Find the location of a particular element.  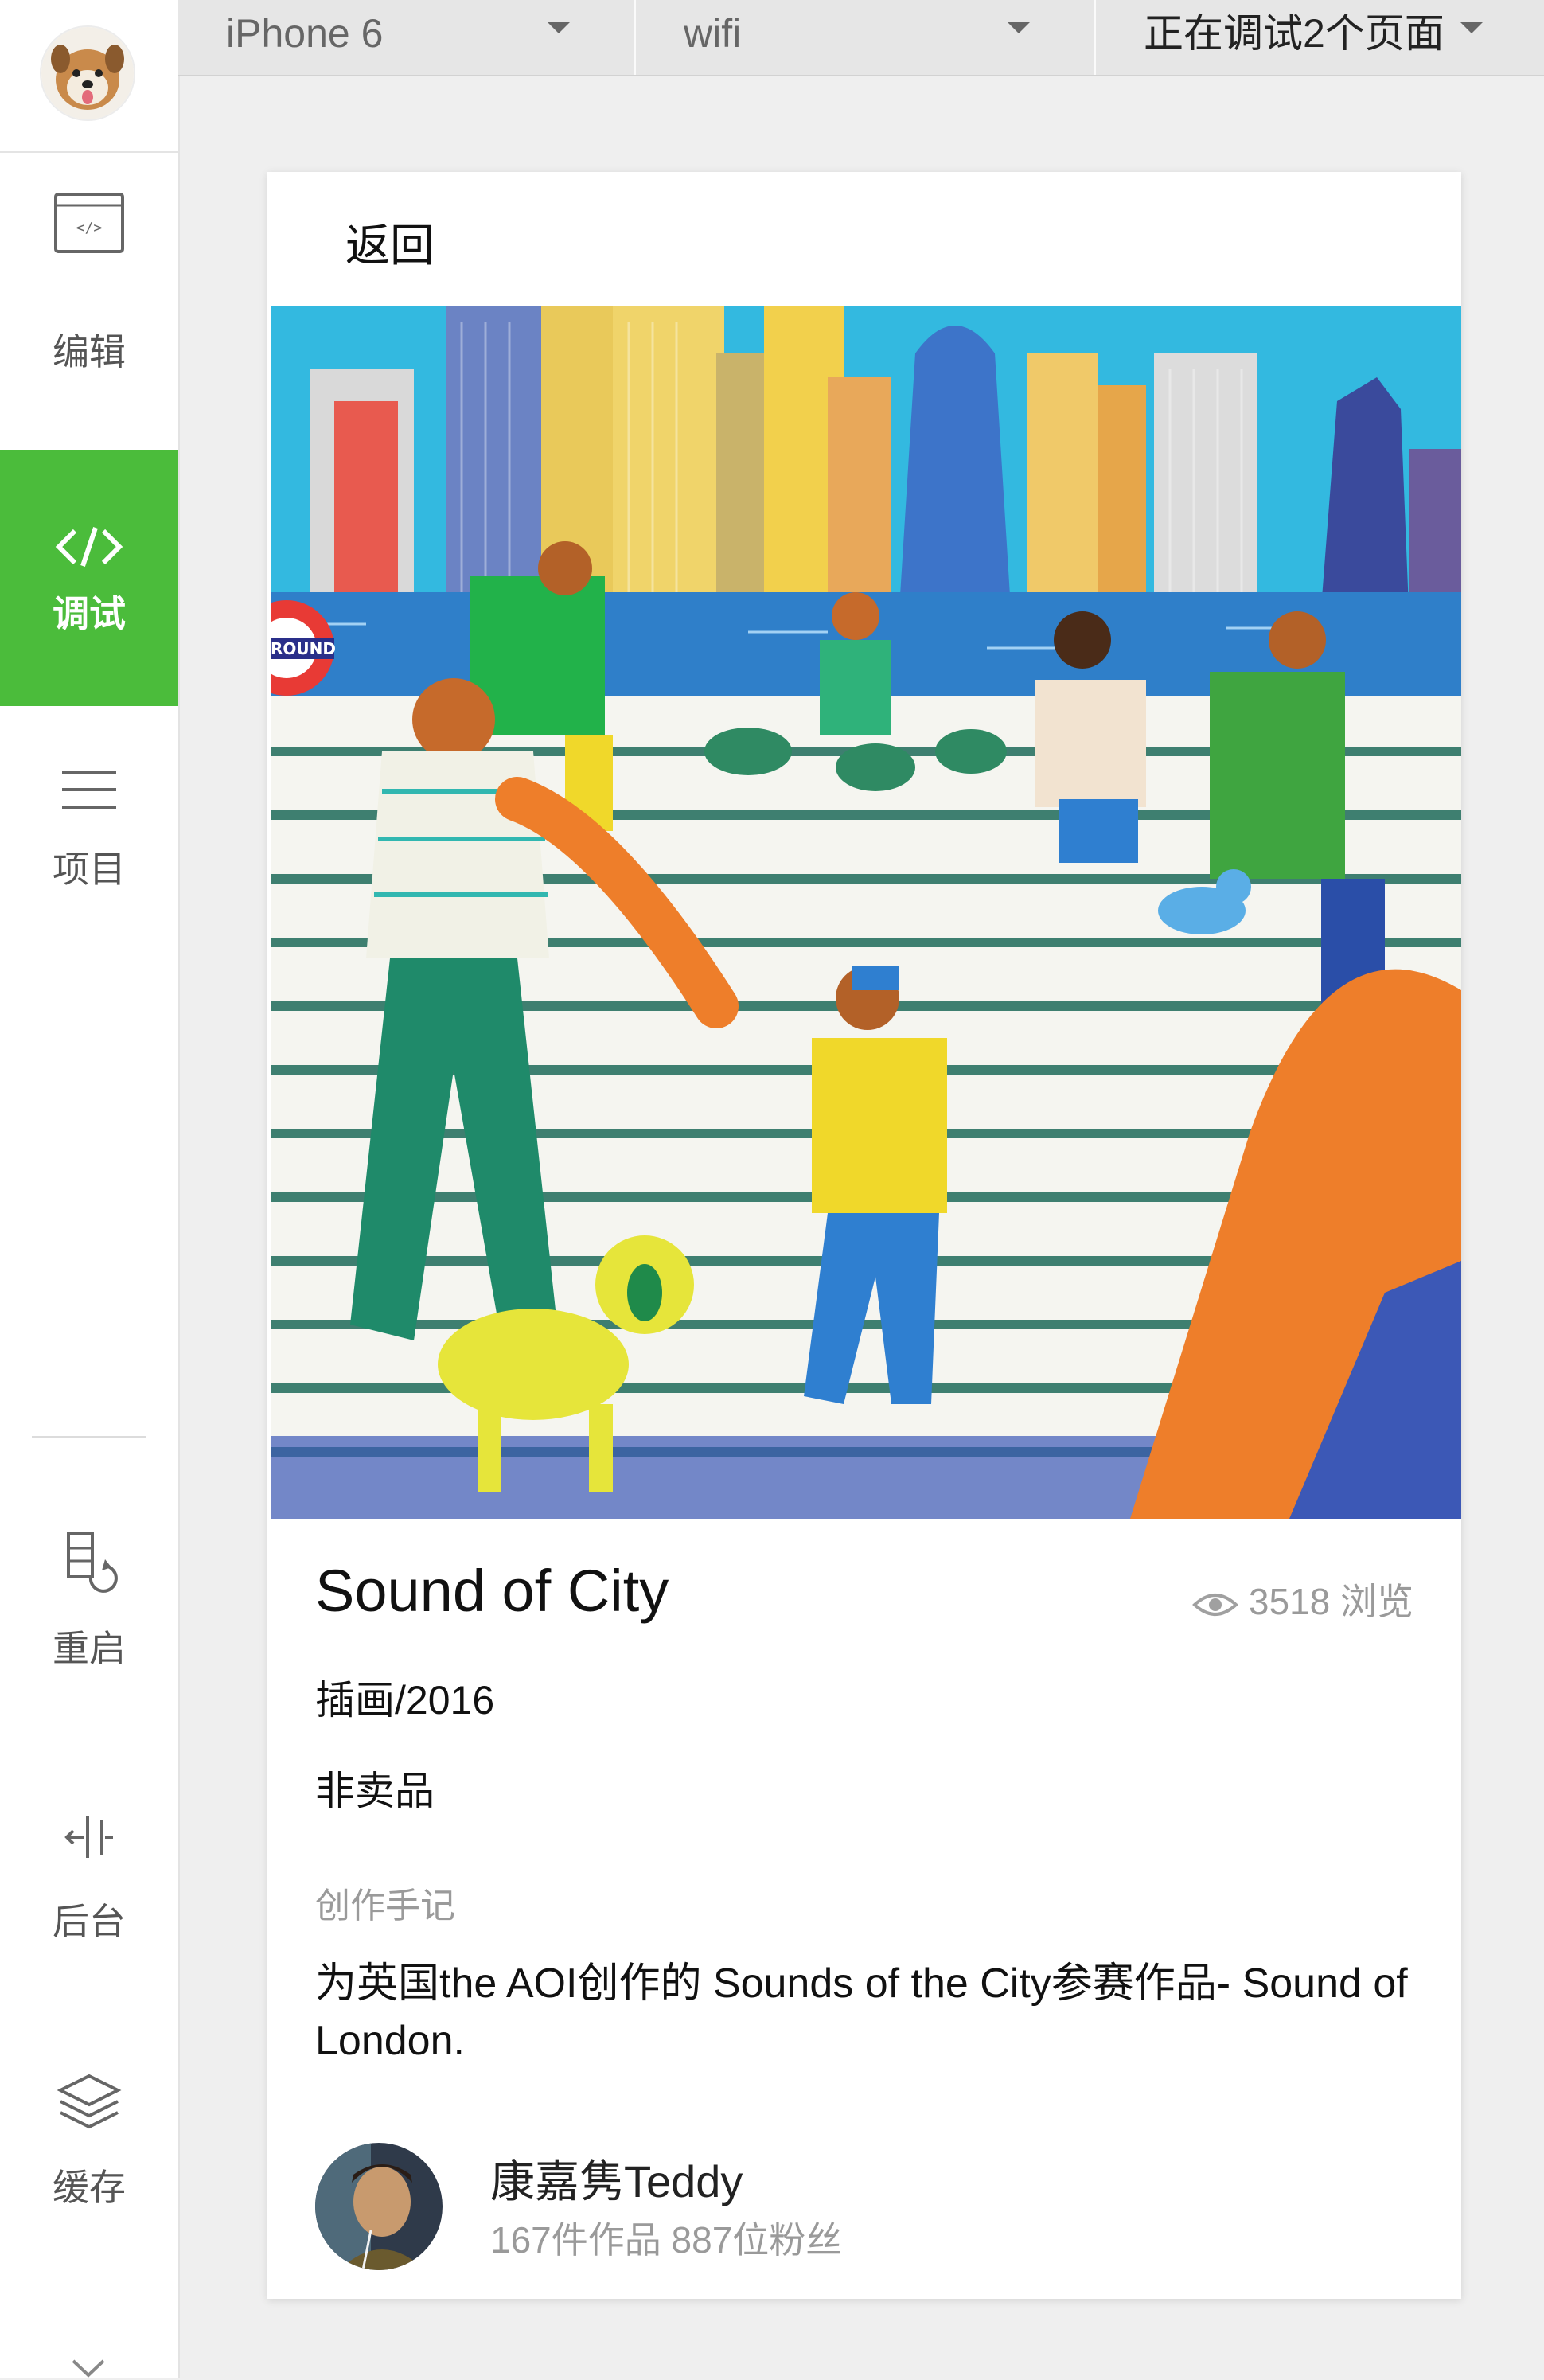

pages-select-value: 正在调试2个页面 is located at coordinates (1294, 33).